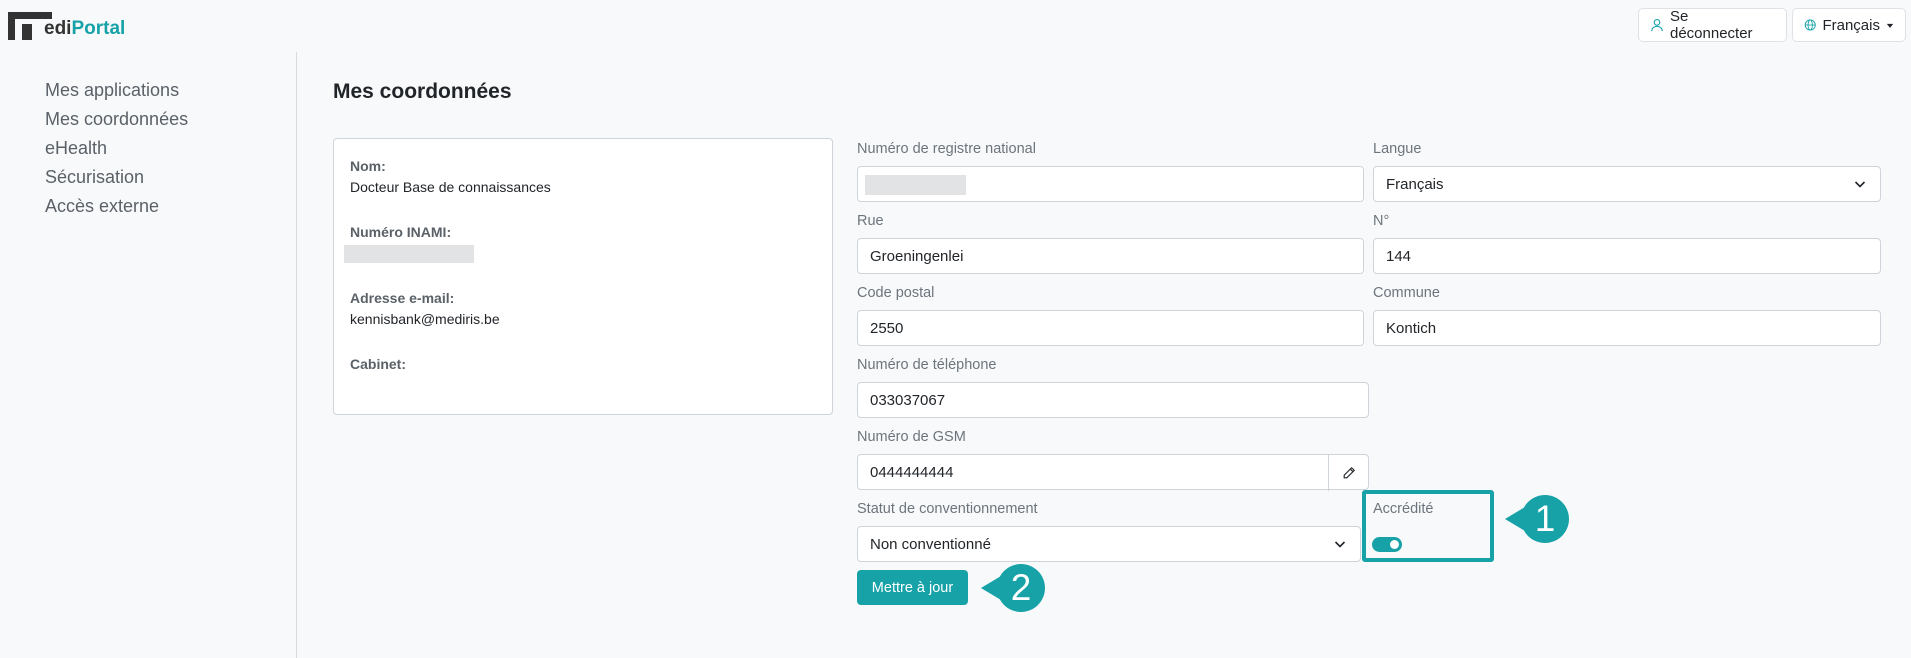 The width and height of the screenshot is (1911, 658). I want to click on house-number-value: 144, so click(1399, 256).